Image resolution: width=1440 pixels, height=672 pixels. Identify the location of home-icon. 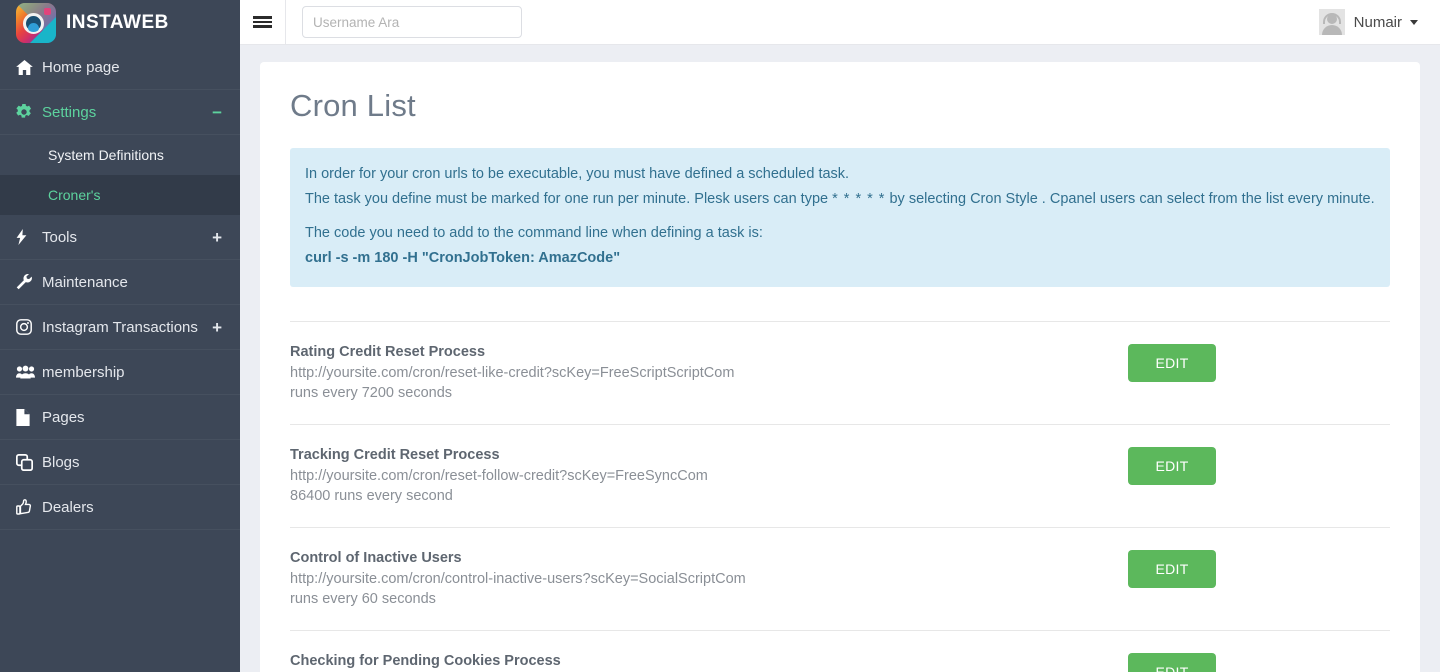
(29, 67).